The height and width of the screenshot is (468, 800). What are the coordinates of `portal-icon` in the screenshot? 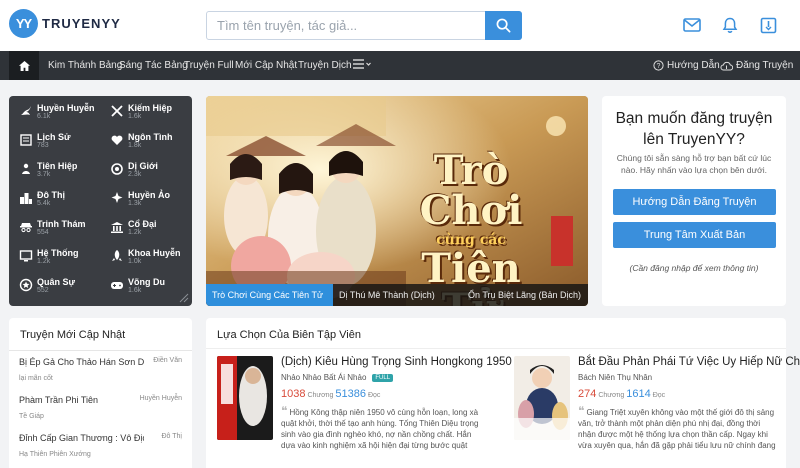 It's located at (117, 169).